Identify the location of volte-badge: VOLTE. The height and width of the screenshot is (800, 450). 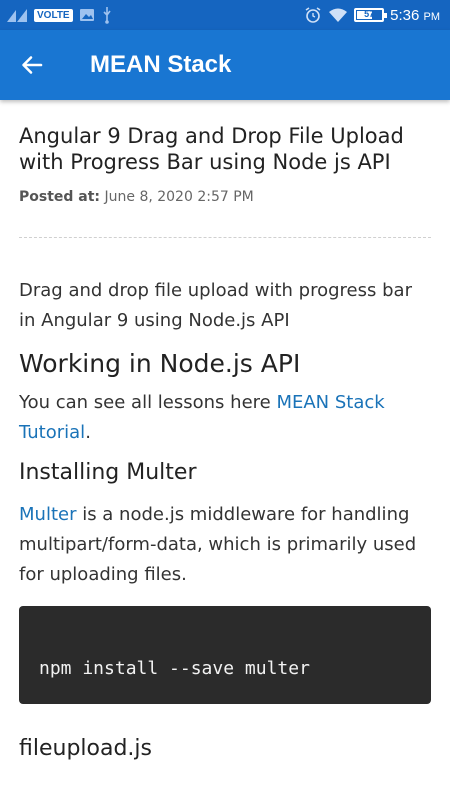
(53, 15).